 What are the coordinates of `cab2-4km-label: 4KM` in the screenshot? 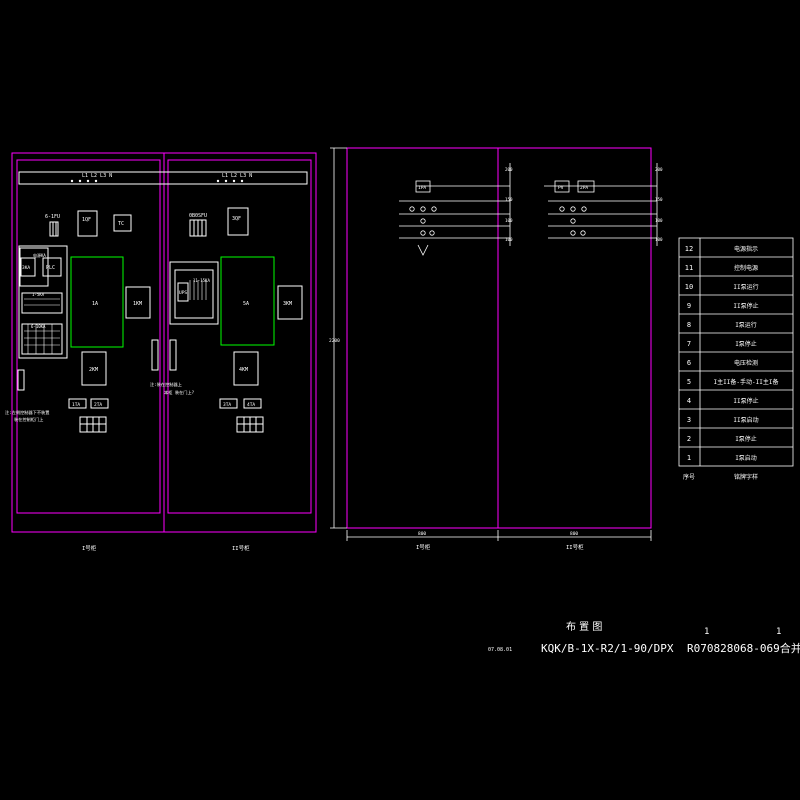 It's located at (243, 370).